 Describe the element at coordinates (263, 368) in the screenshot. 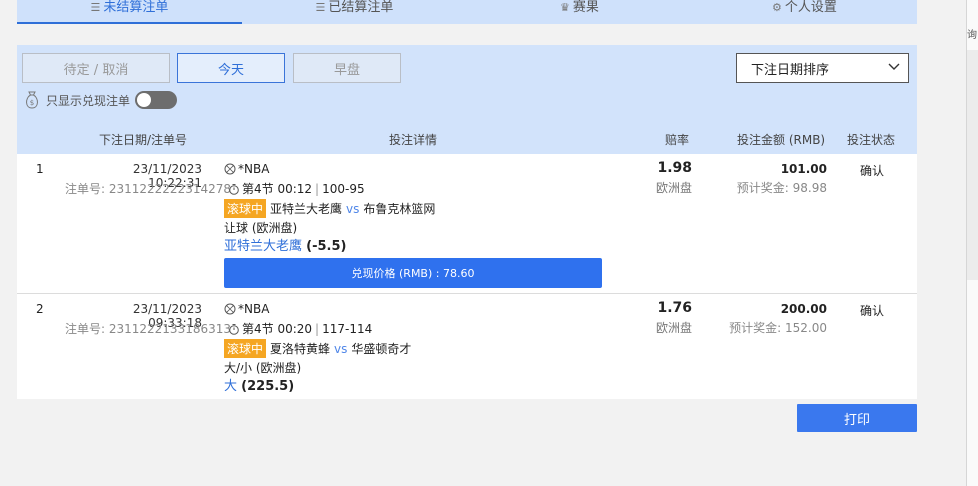

I see `market-type: 大/小 (欧洲盘)` at that location.